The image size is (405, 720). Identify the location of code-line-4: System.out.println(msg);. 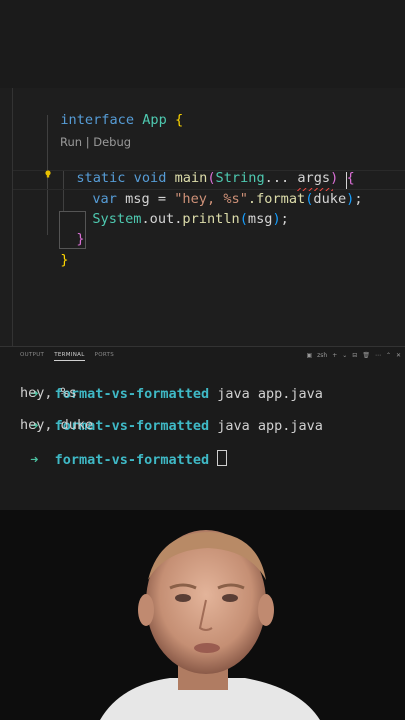
(182, 210).